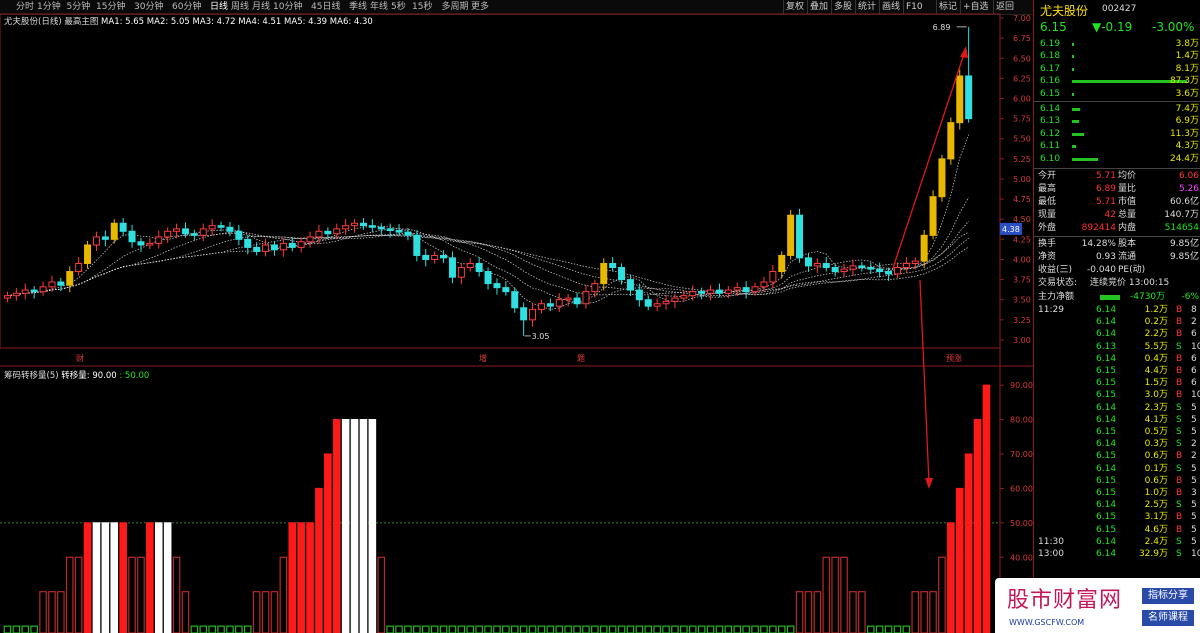 The image size is (1200, 633). I want to click on trade-status-row: 交易状态: 连续竞价 13:00:15, so click(1117, 283).